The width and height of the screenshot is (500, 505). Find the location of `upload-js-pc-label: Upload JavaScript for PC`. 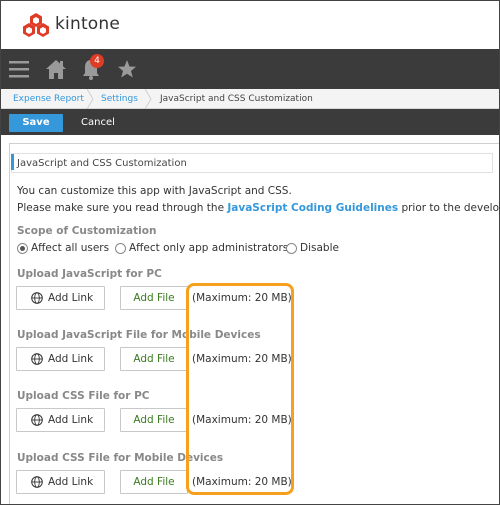

upload-js-pc-label: Upload JavaScript for PC is located at coordinates (89, 274).